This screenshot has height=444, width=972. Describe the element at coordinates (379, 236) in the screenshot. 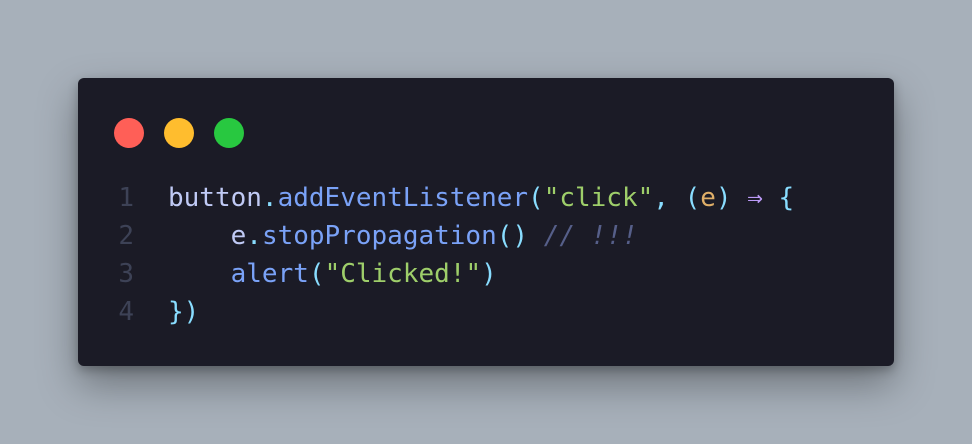

I see `code-token: stopPropagation` at that location.